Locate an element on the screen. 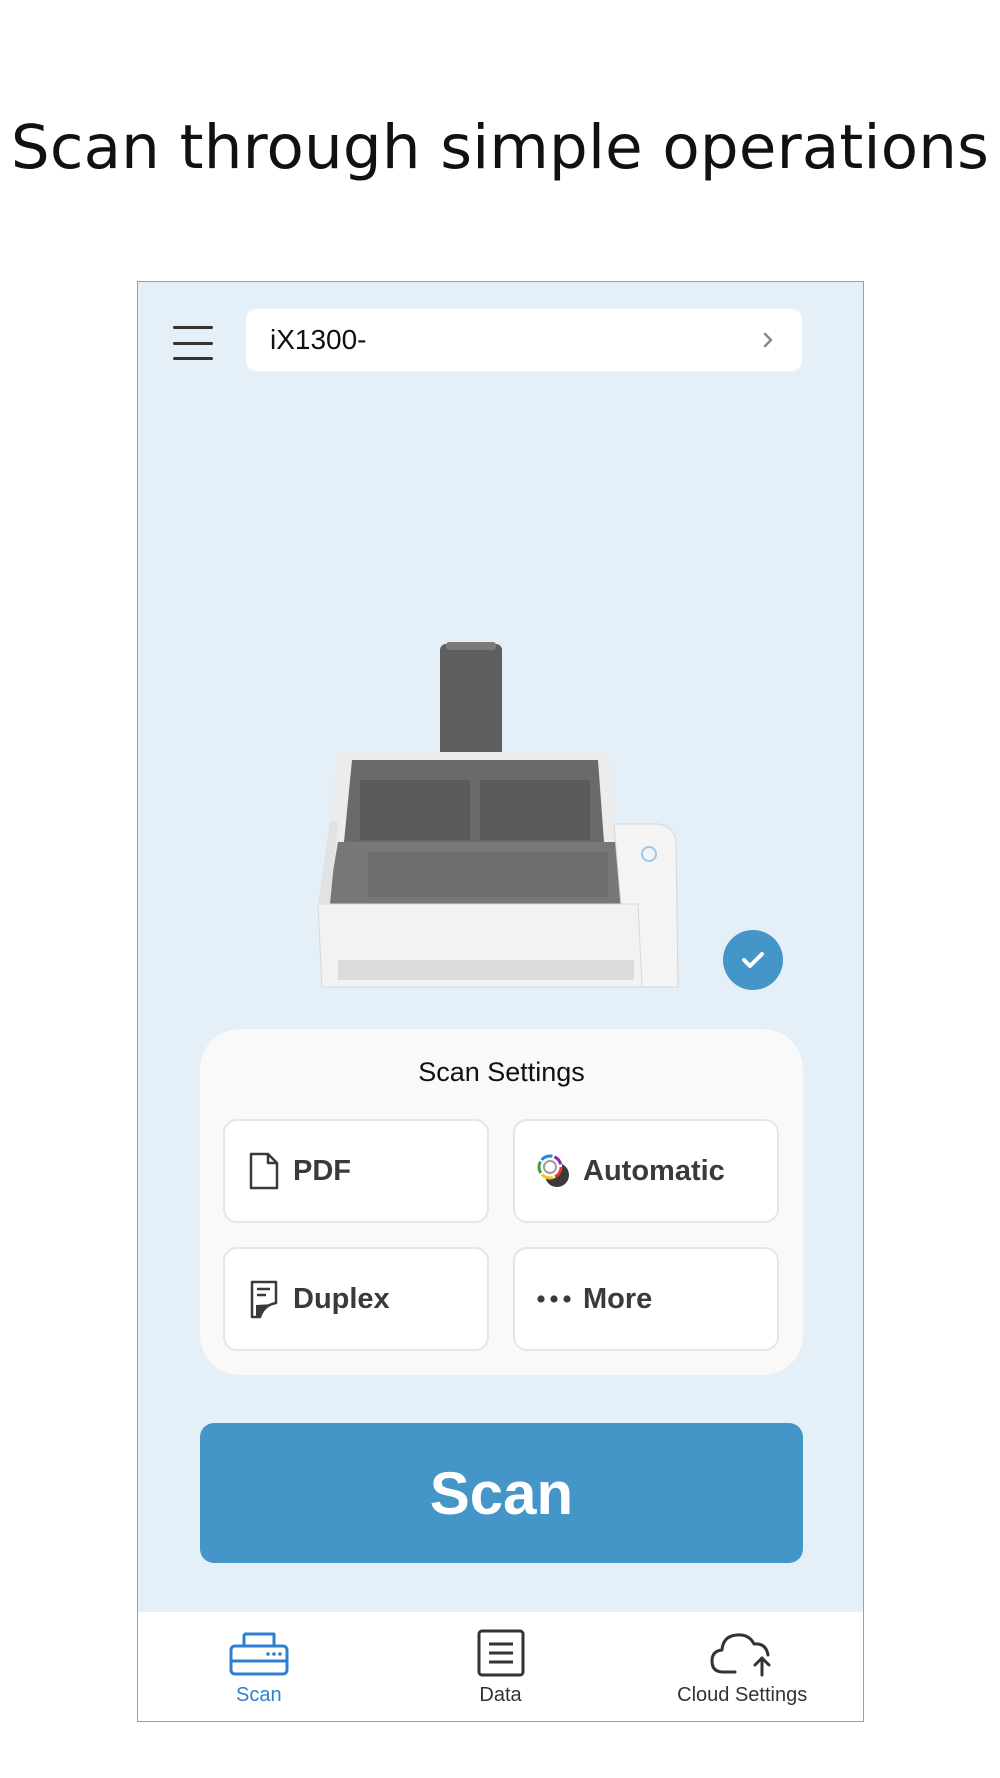 The image size is (1000, 1778). color-wheel-icon is located at coordinates (554, 1171).